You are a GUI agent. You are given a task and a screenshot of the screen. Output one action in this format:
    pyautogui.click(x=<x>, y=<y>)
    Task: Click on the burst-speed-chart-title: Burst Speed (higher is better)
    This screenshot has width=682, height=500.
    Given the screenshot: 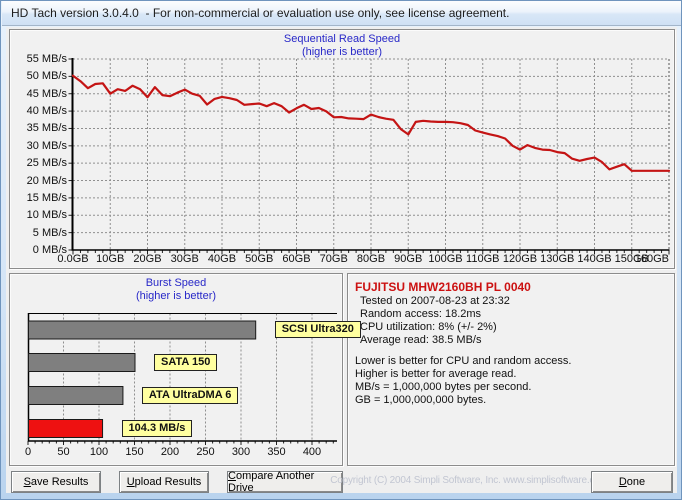 What is the action you would take?
    pyautogui.click(x=176, y=290)
    